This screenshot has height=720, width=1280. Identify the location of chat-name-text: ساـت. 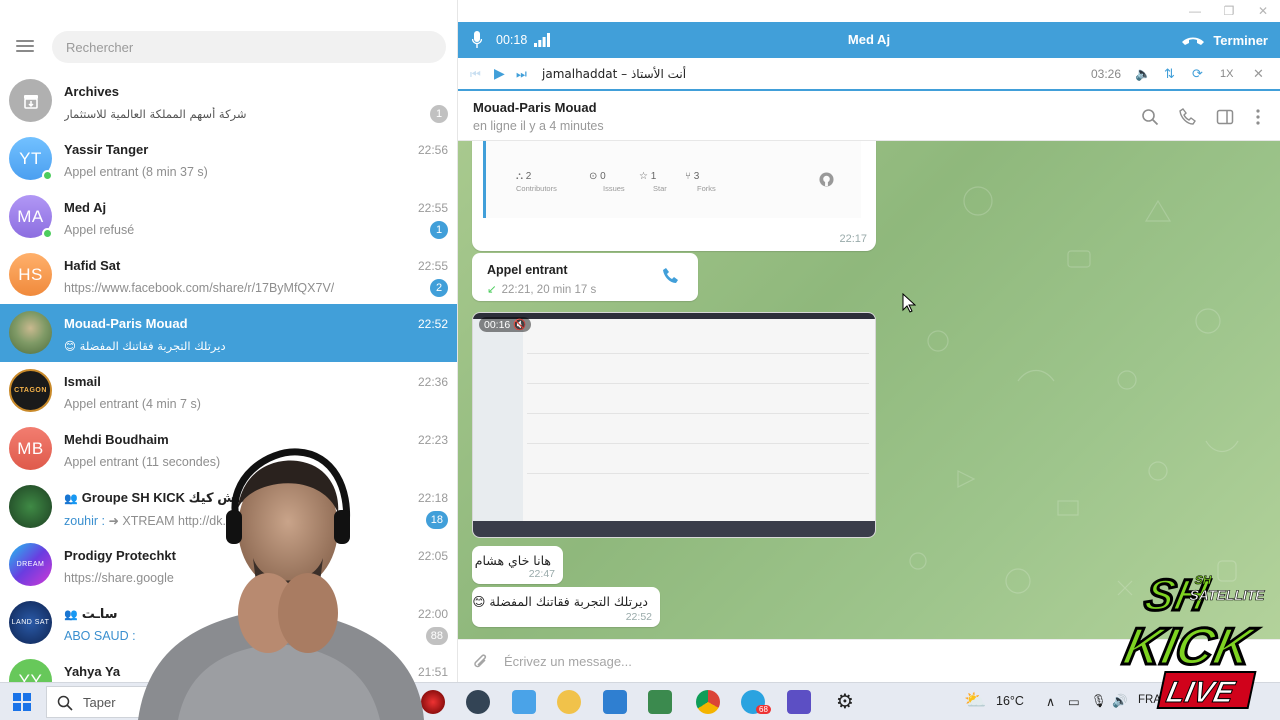
(99, 613).